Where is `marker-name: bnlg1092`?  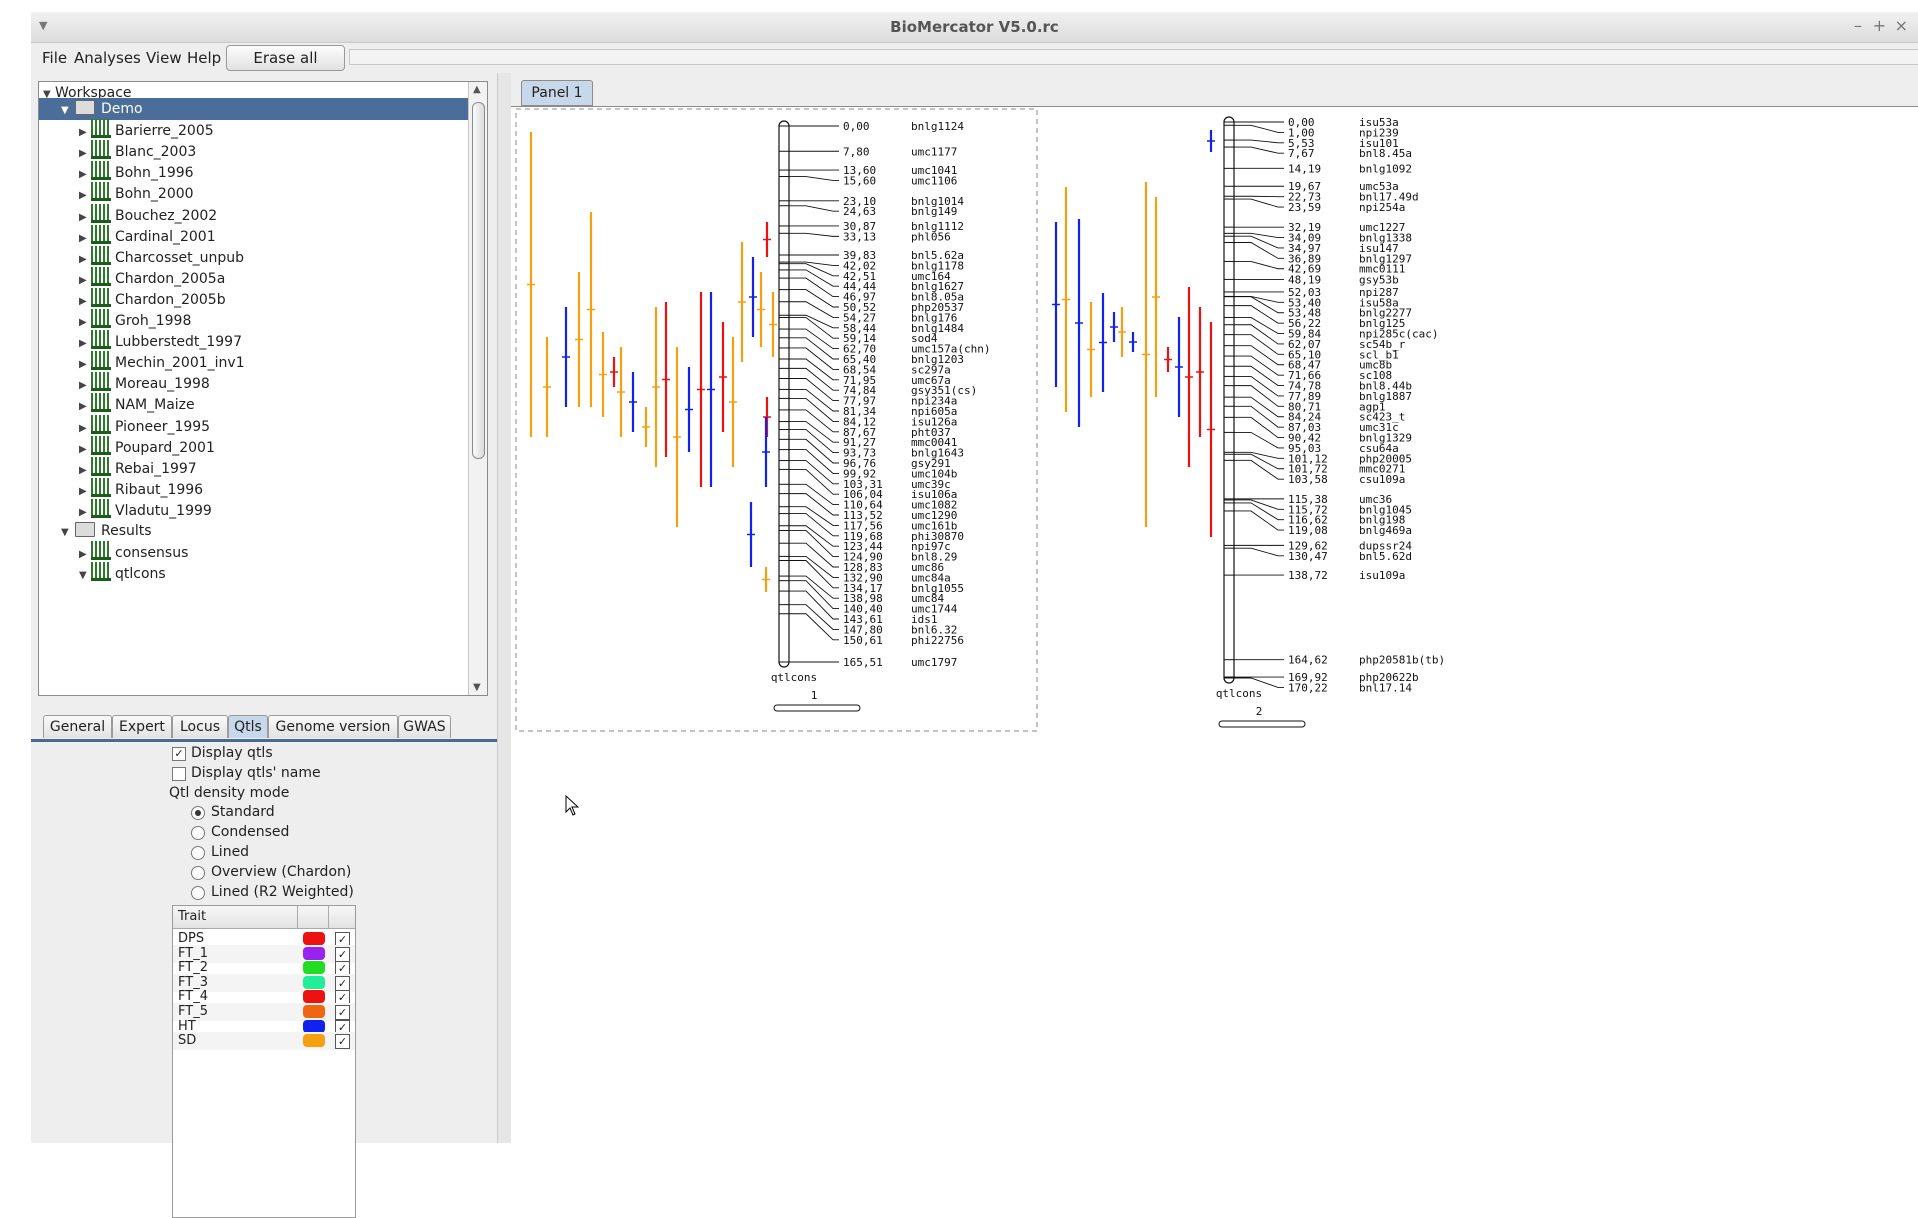 marker-name: bnlg1092 is located at coordinates (1385, 168).